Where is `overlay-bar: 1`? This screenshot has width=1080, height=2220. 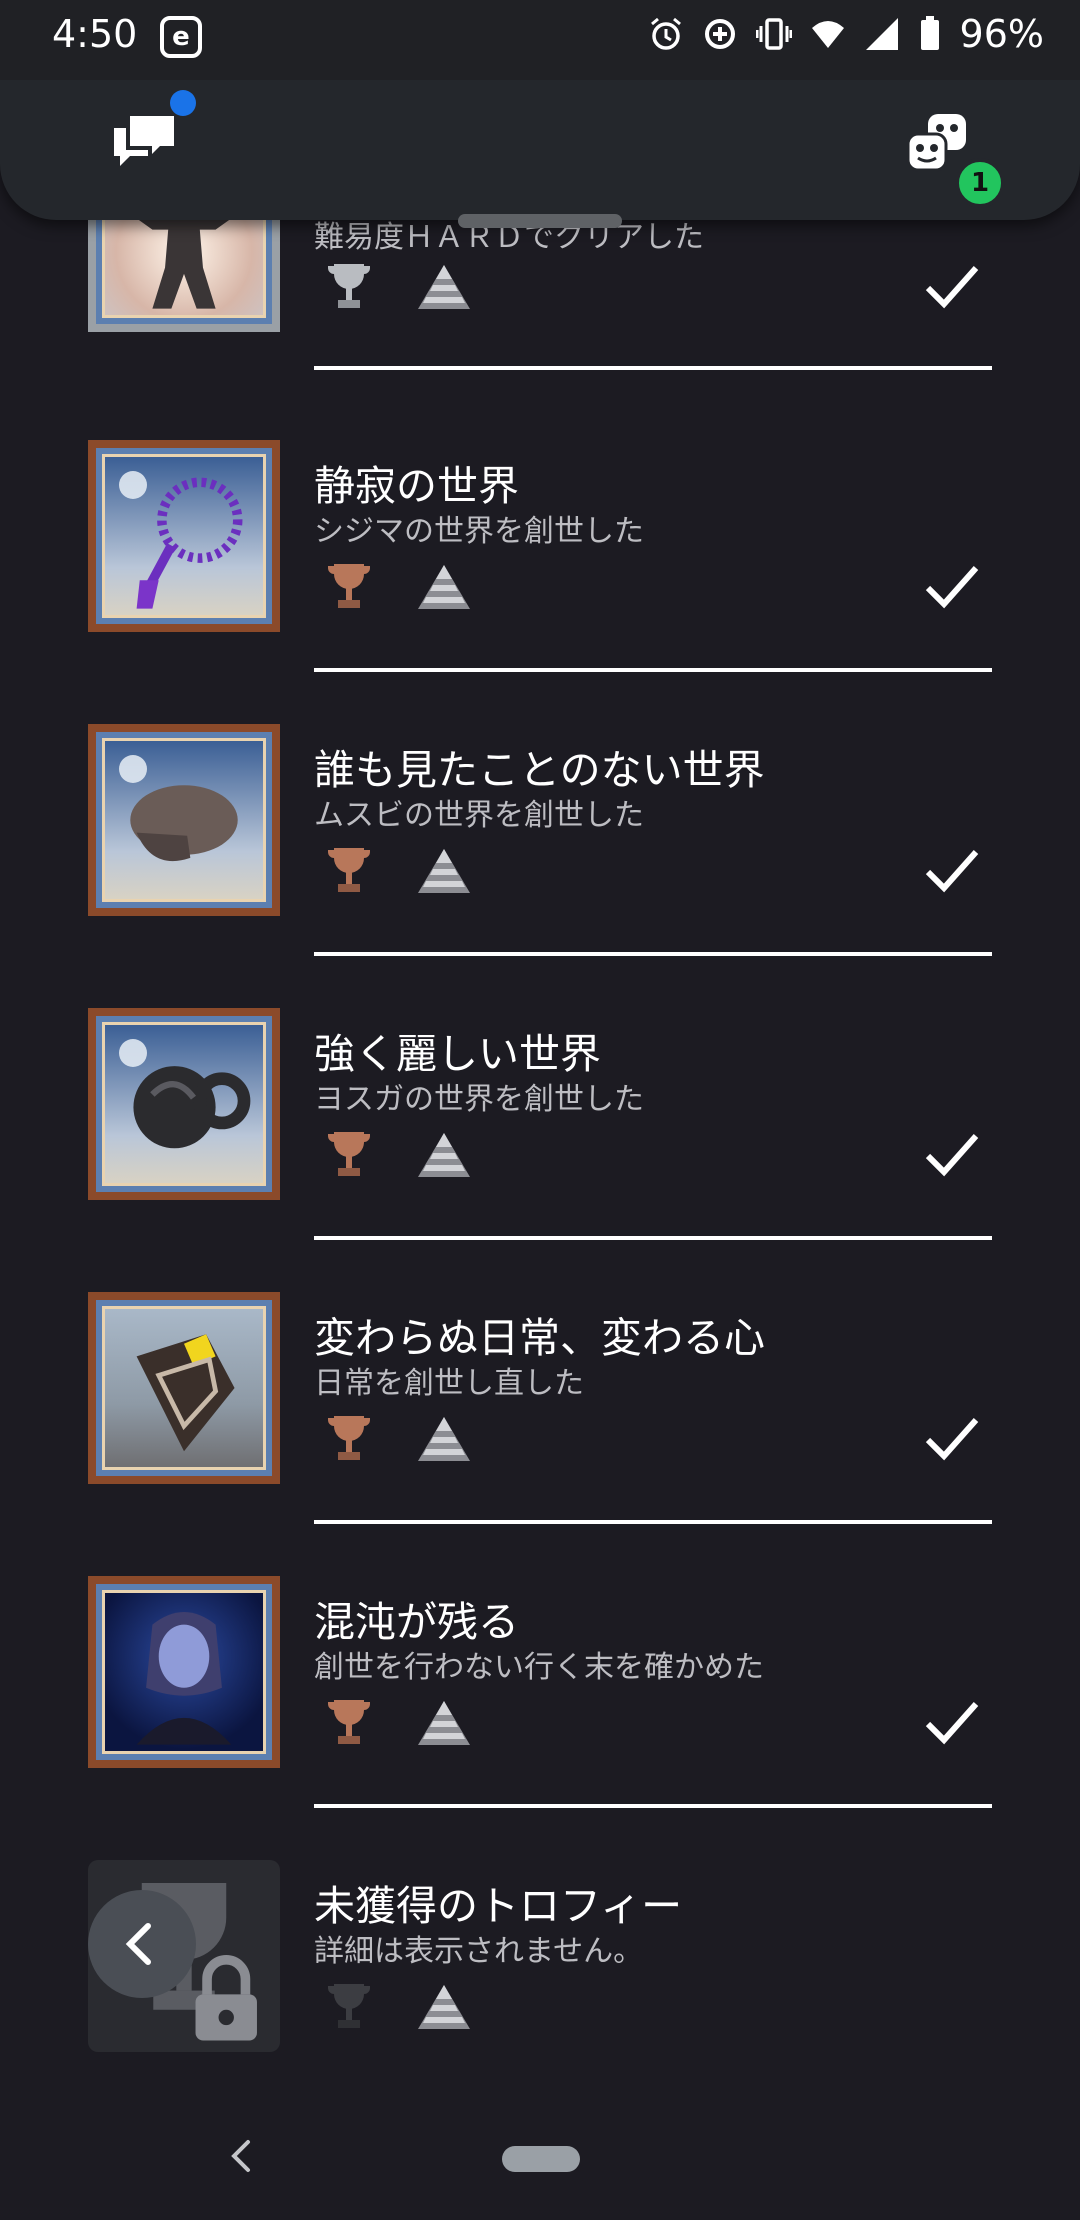 overlay-bar: 1 is located at coordinates (540, 150).